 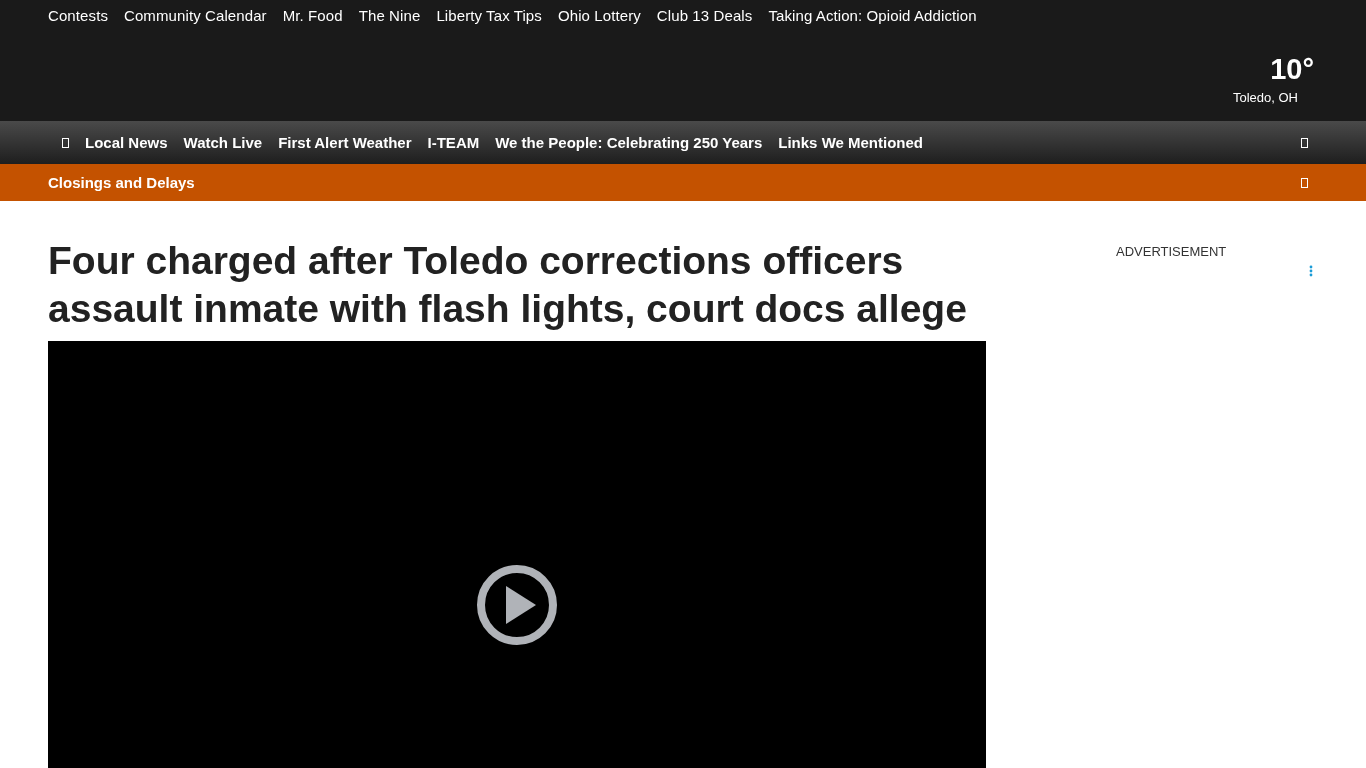 What do you see at coordinates (223, 142) in the screenshot?
I see `main-nav-link: Watch Live` at bounding box center [223, 142].